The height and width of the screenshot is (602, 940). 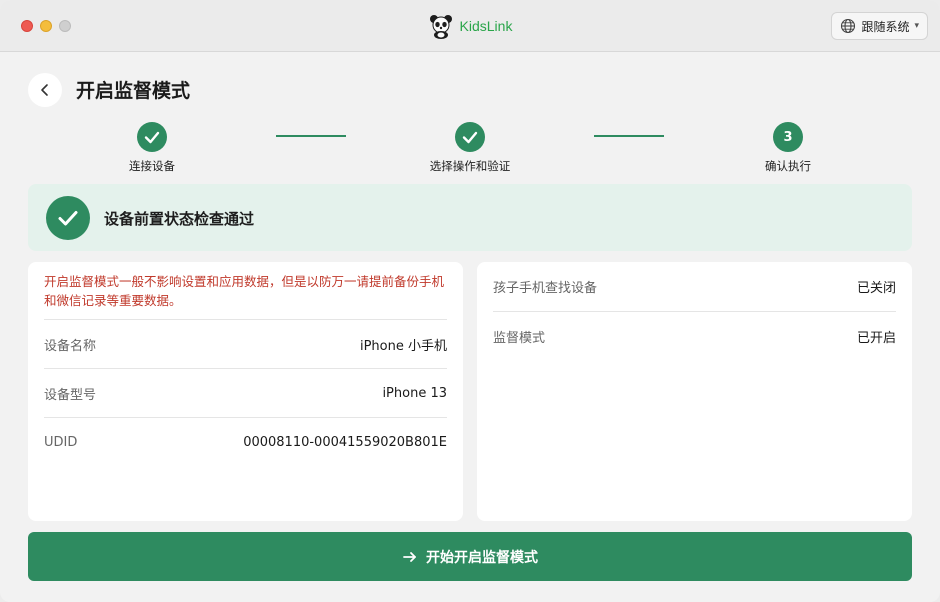 I want to click on info-row-udid: UDID 00008110-00041559020B801E, so click(x=245, y=441).